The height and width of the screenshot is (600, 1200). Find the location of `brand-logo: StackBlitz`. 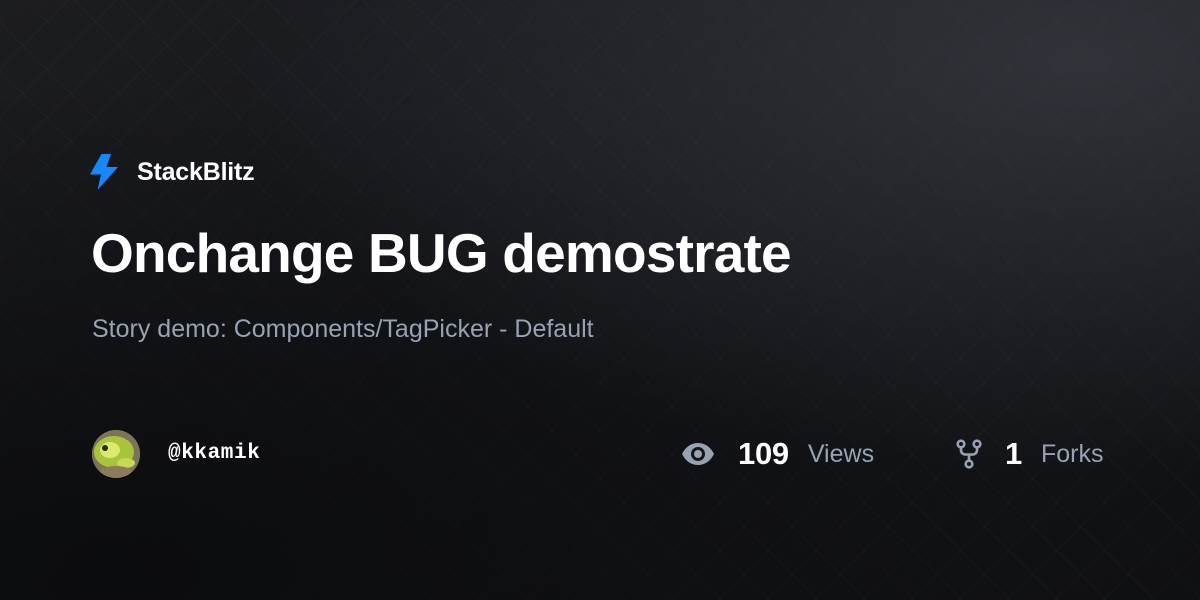

brand-logo: StackBlitz is located at coordinates (172, 172).